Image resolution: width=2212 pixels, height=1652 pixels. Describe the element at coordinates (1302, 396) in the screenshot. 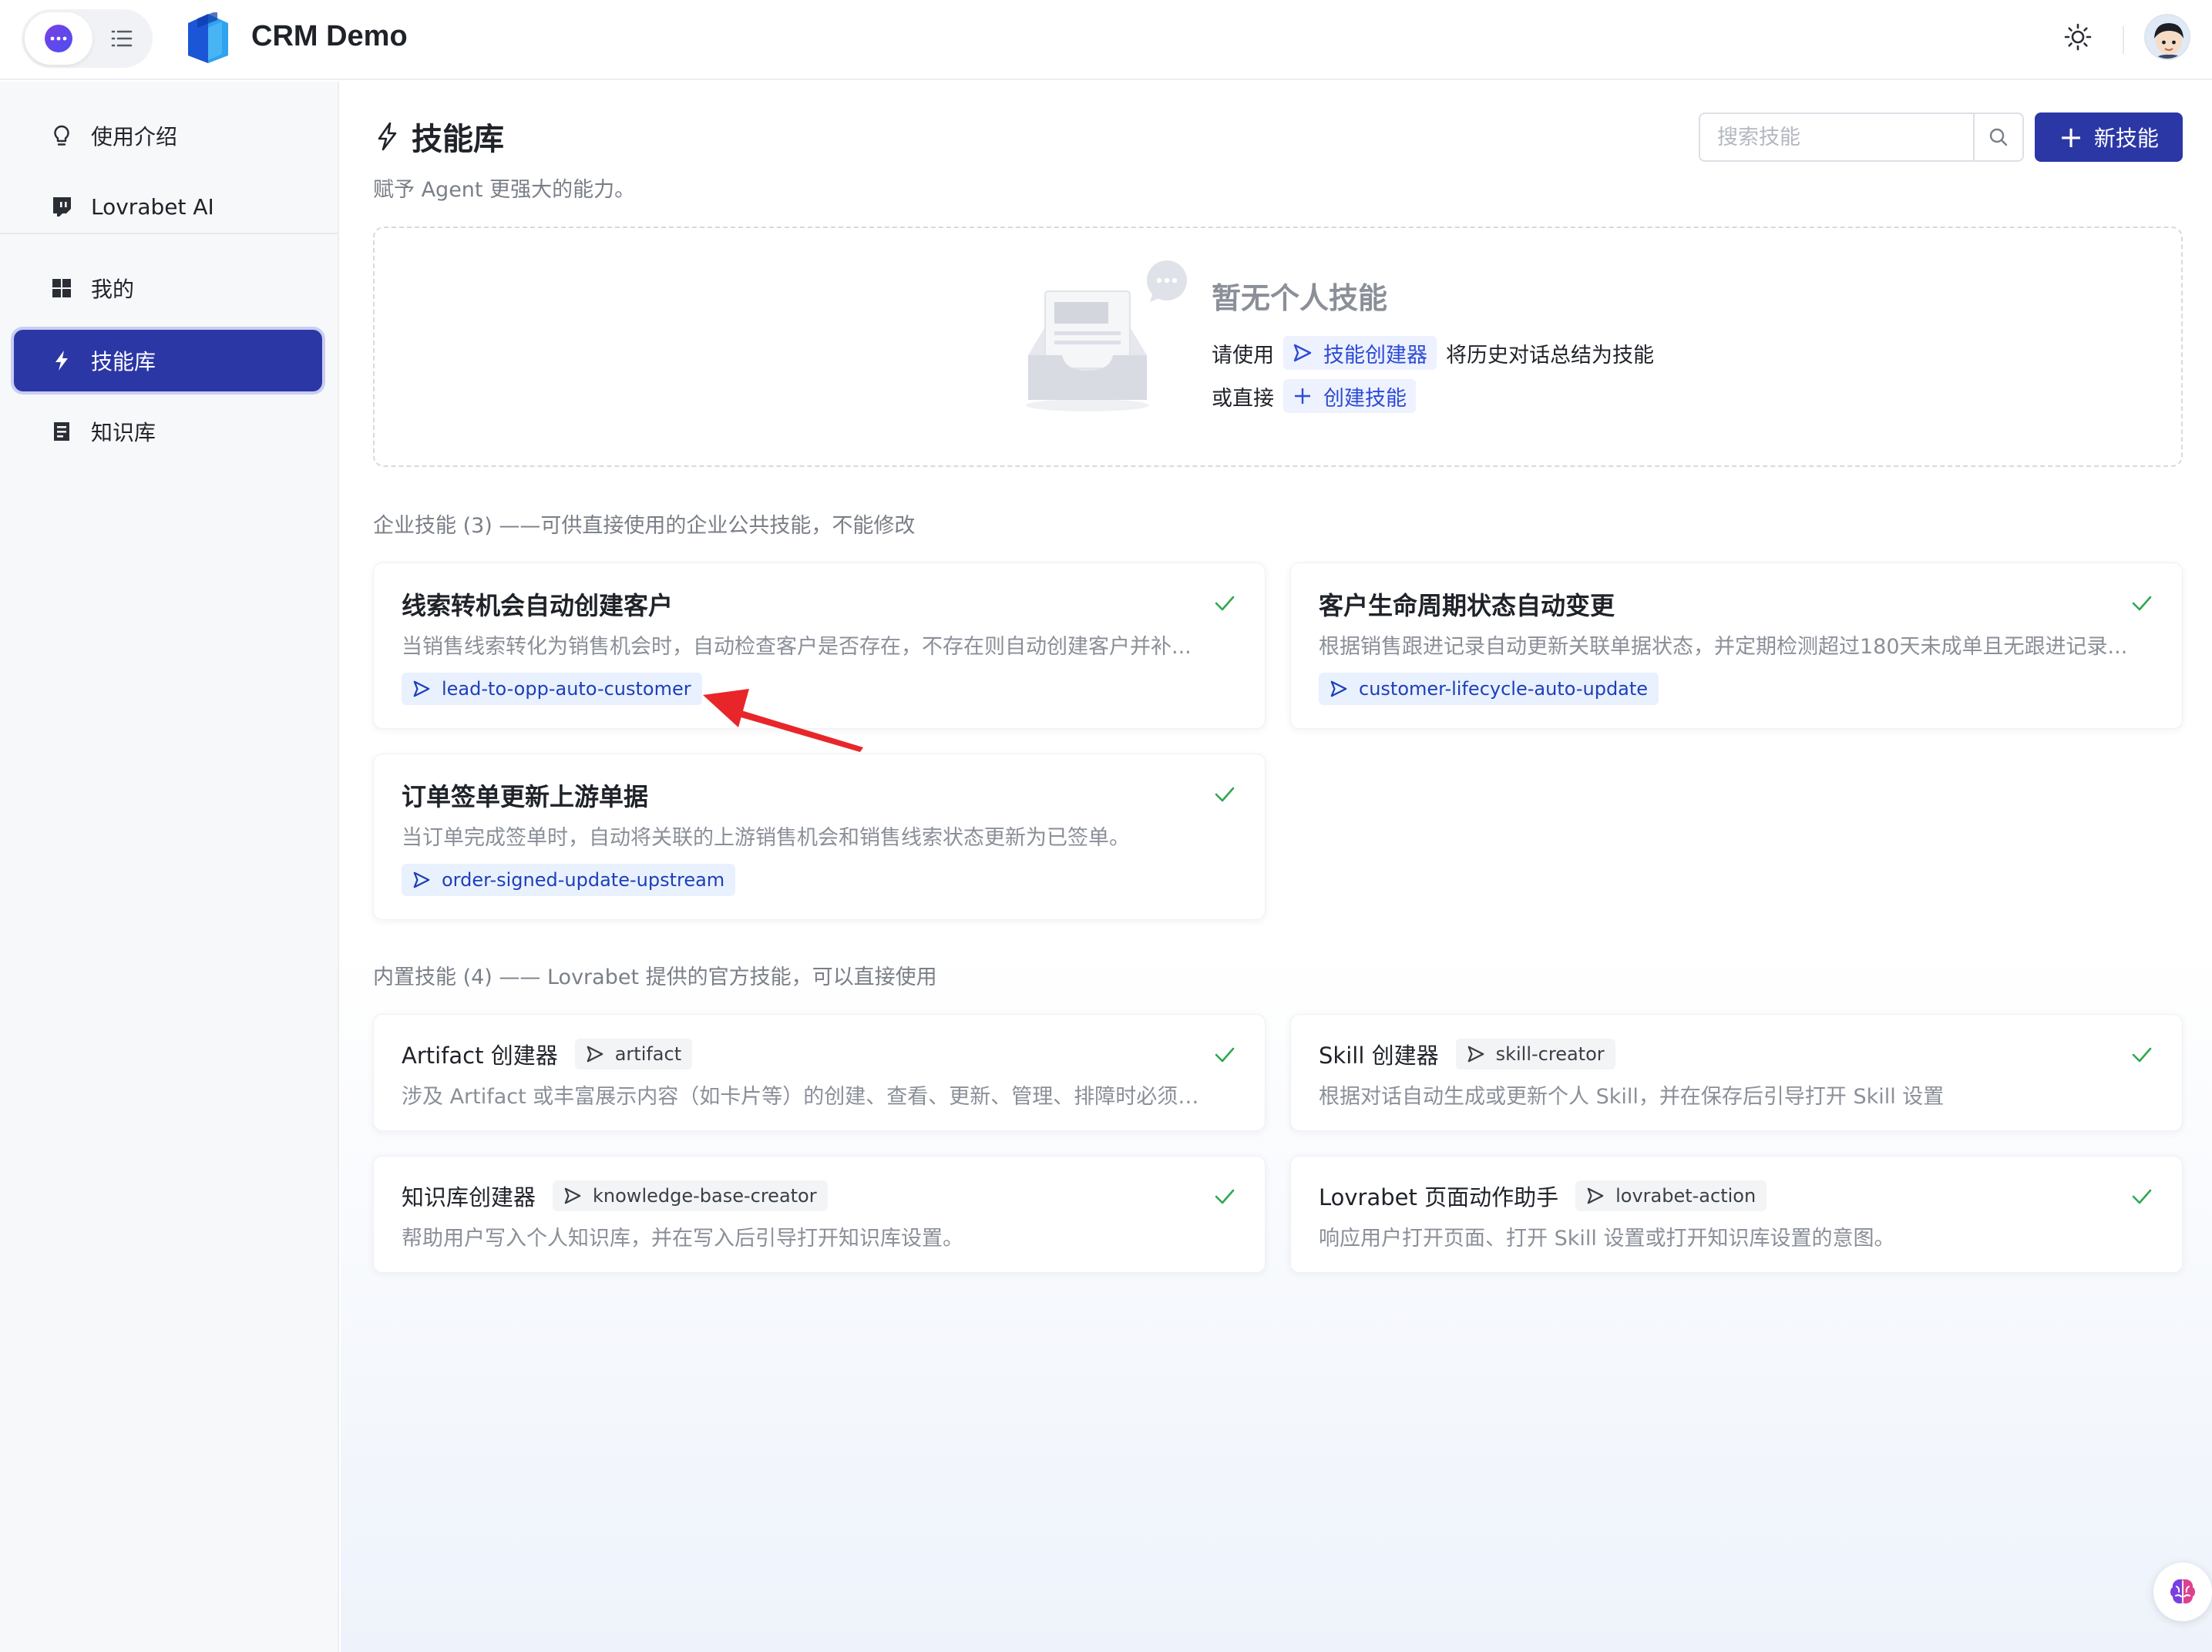

I see `plus-icon` at that location.